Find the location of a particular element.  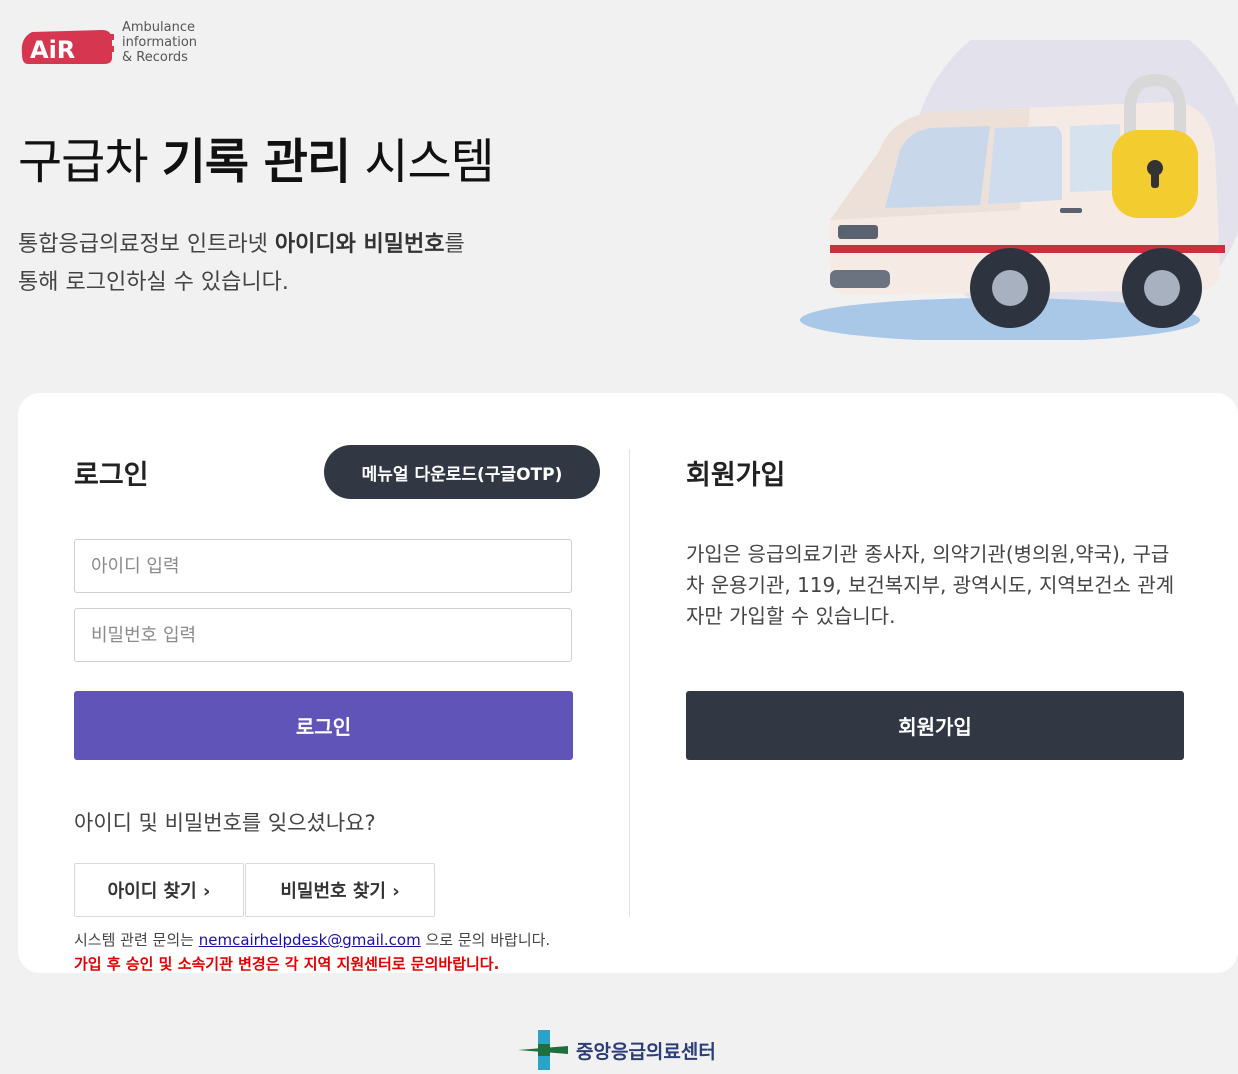

approval-notice: 가입 후 승인 및 소속기관 변경은 각 지역 지원센터로 문의바랍니다. is located at coordinates (287, 964).